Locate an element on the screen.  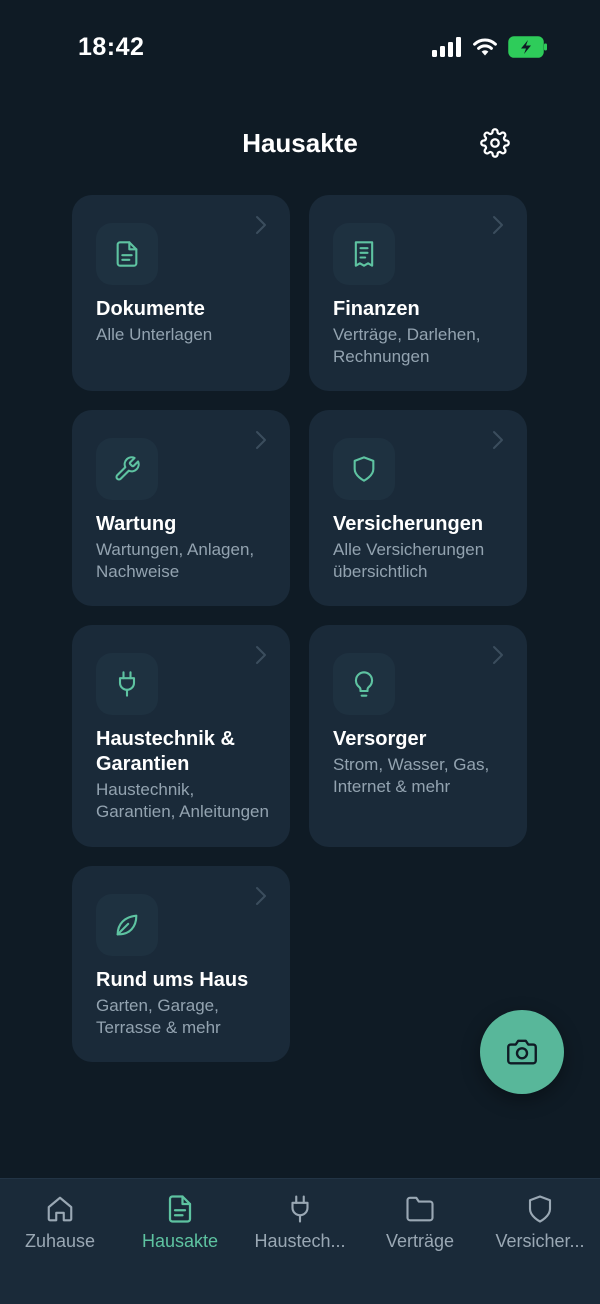
receipt-icon is located at coordinates (364, 254).